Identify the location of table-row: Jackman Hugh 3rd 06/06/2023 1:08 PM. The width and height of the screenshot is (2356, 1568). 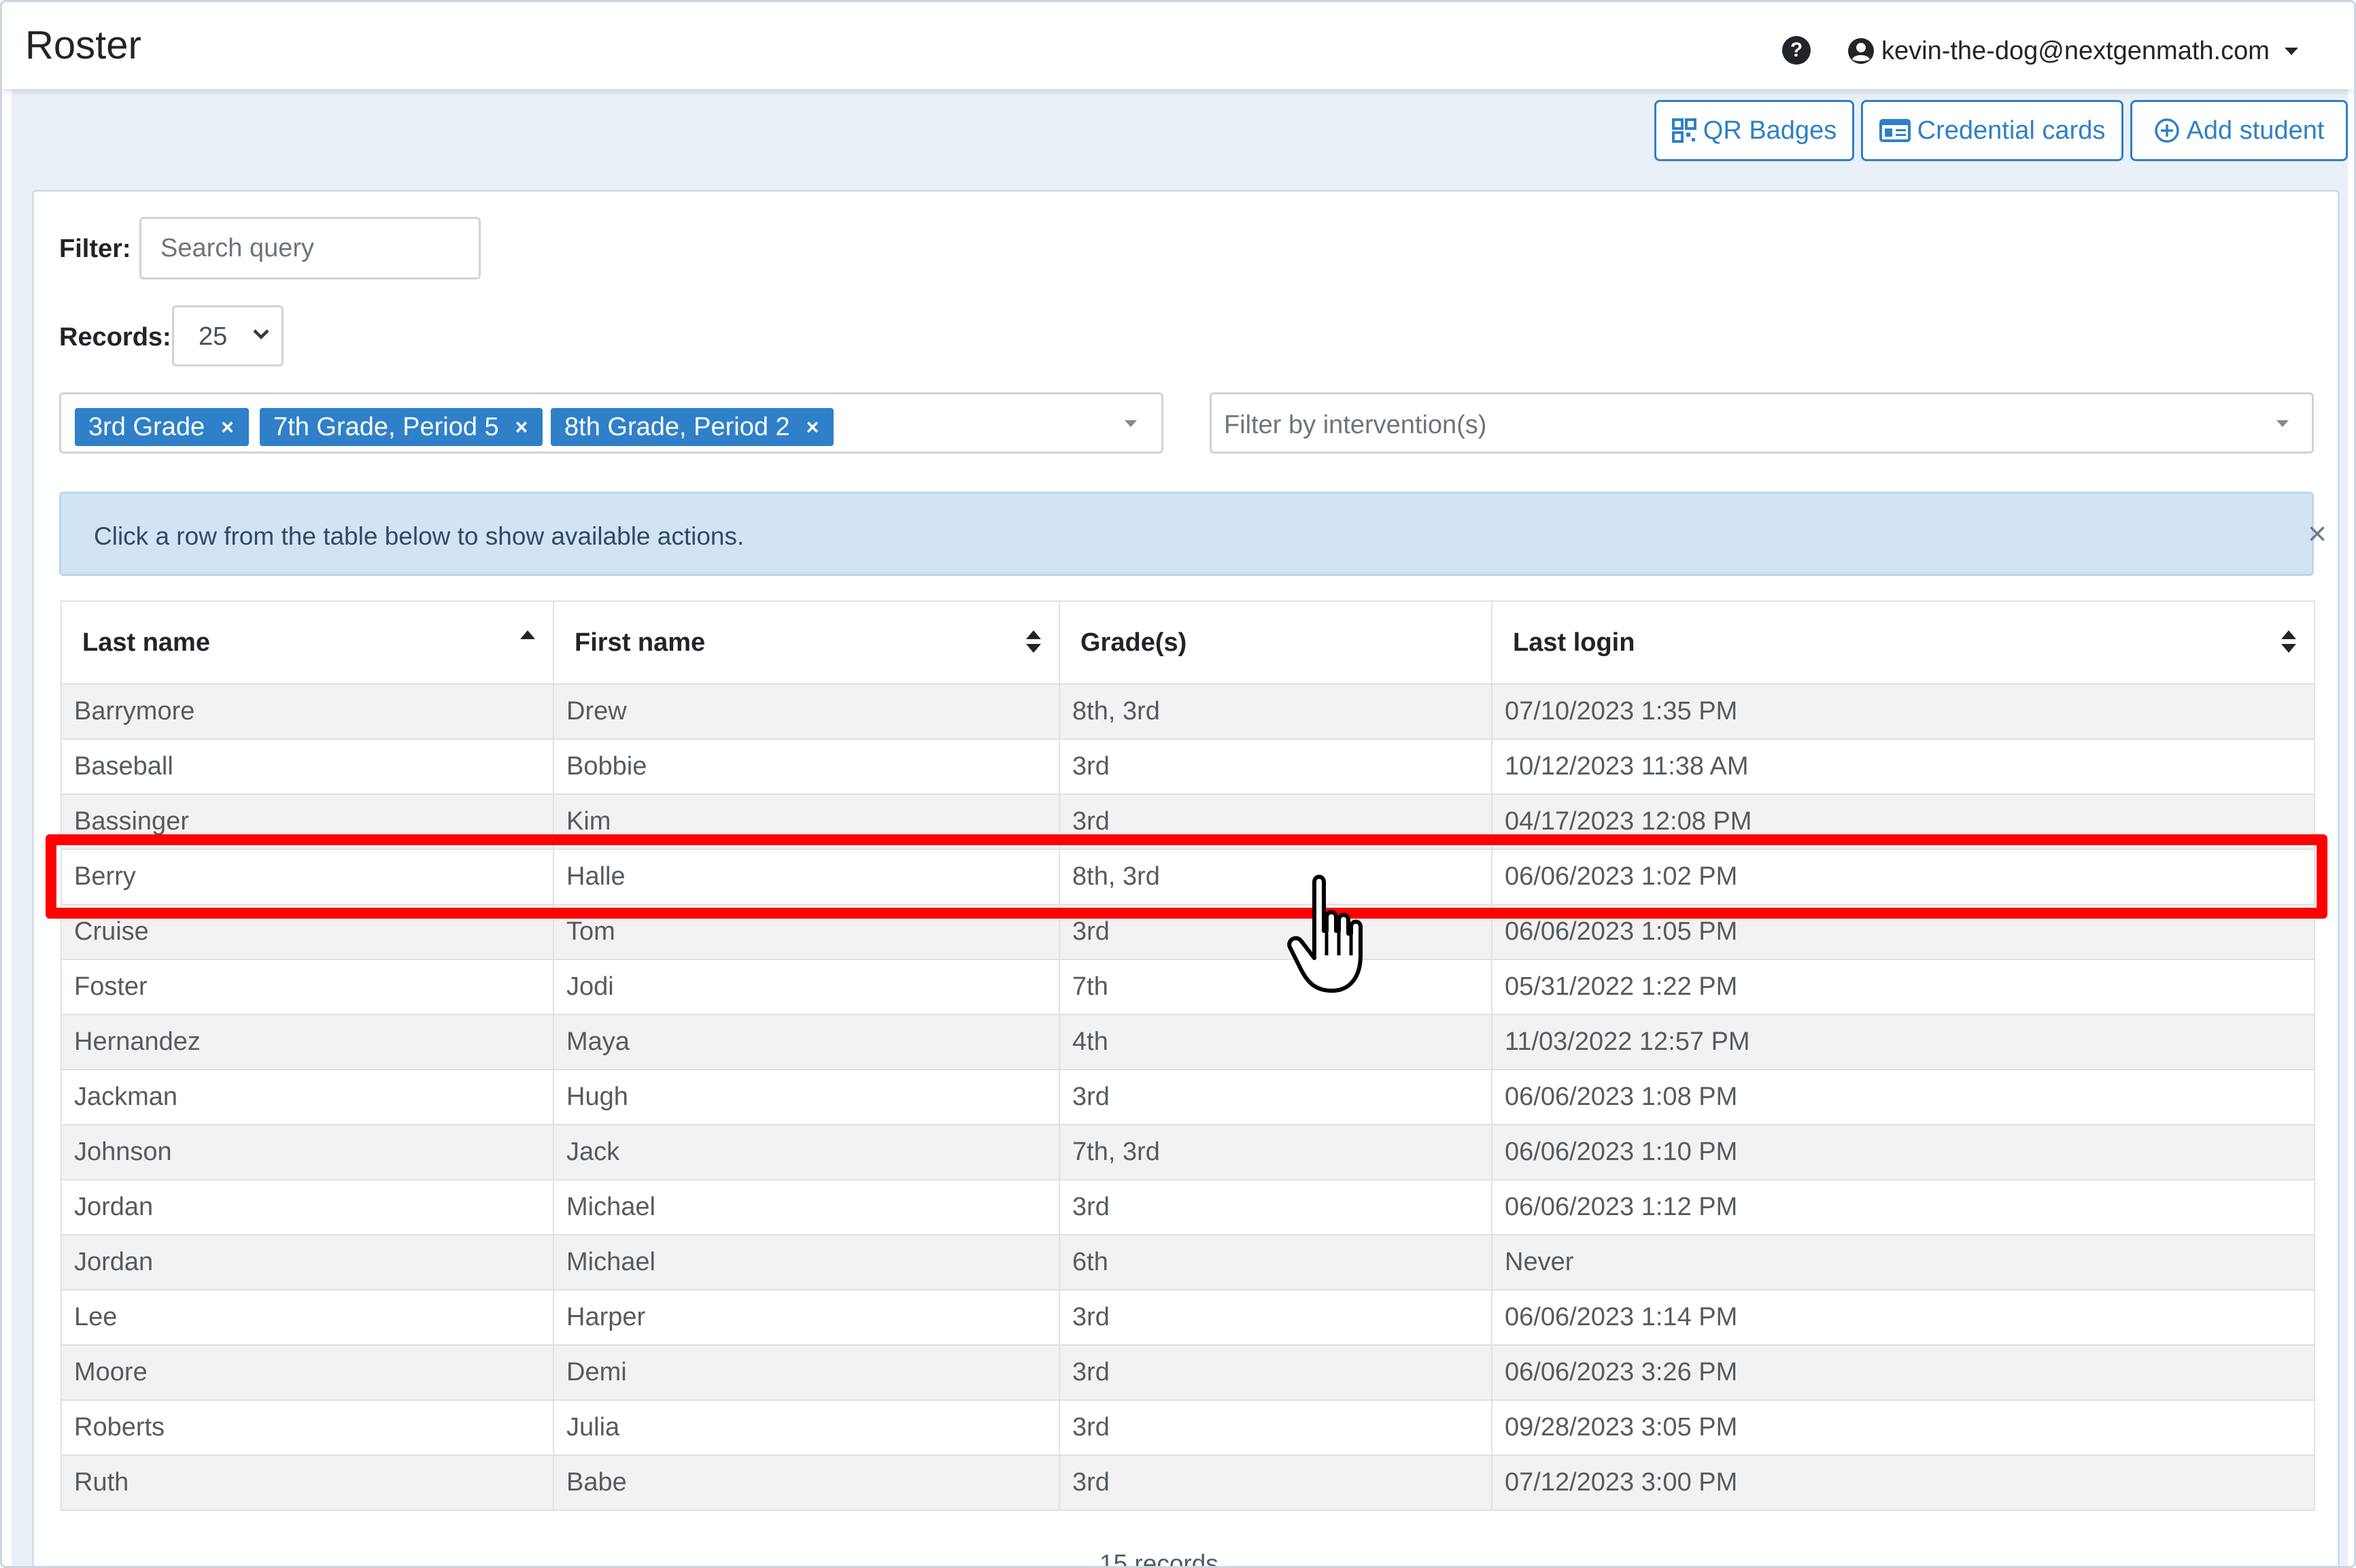
(1188, 1097).